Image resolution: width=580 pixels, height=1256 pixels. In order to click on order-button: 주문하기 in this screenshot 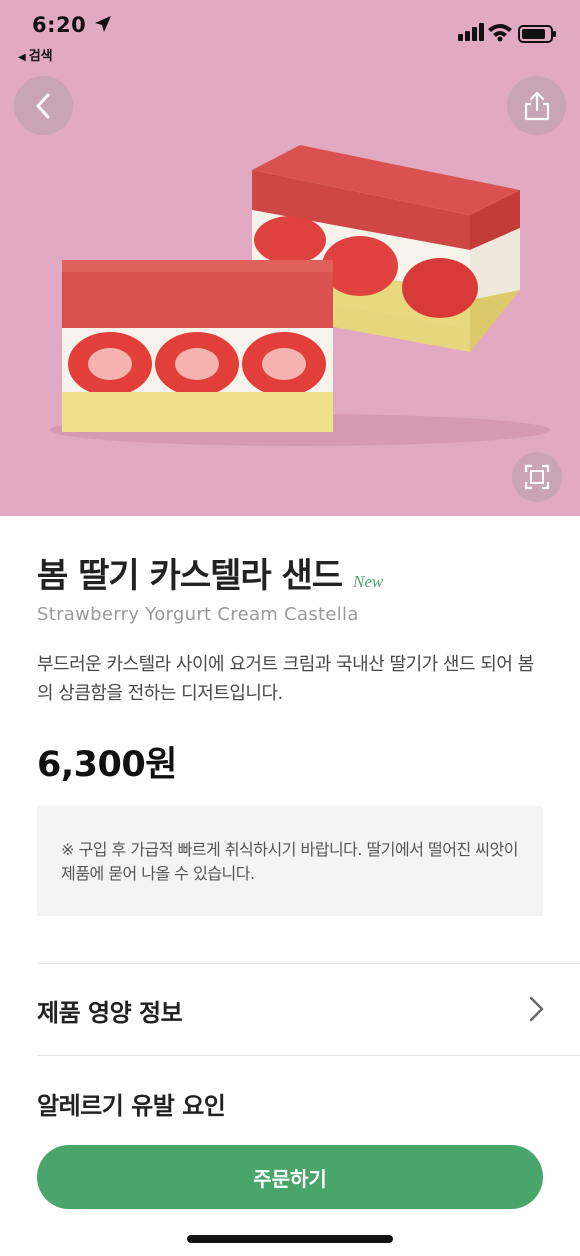, I will do `click(290, 1177)`.